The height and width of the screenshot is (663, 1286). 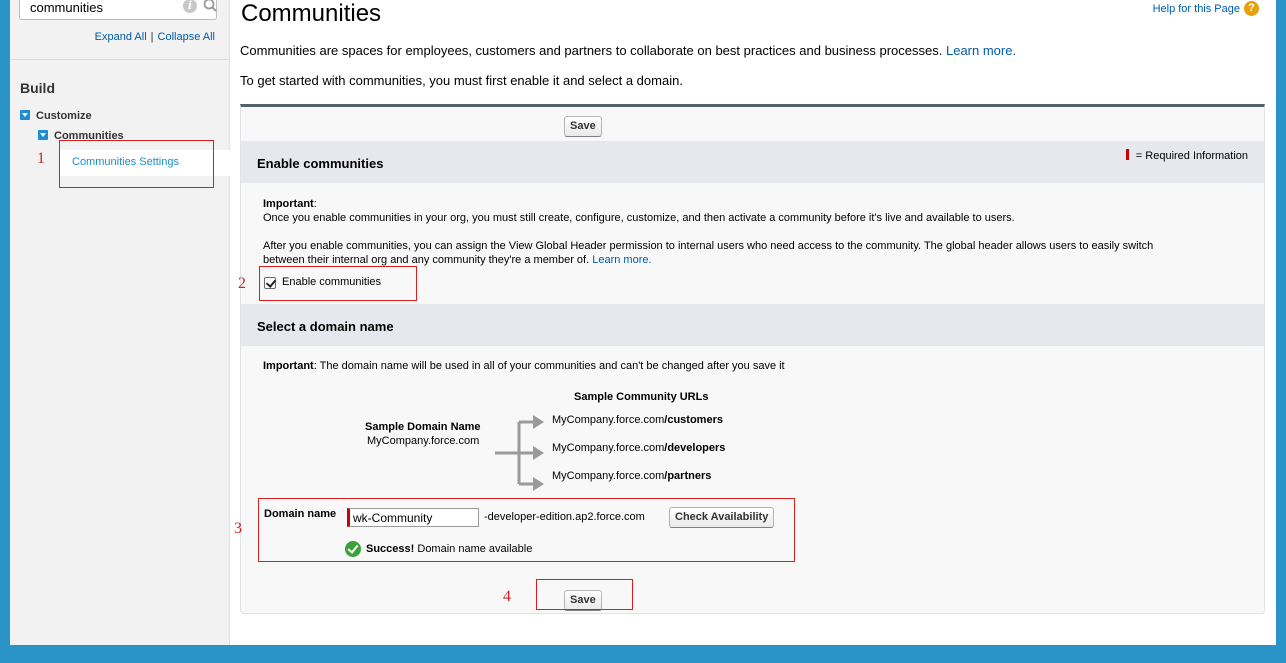 What do you see at coordinates (190, 6) in the screenshot?
I see `info-icon: i` at bounding box center [190, 6].